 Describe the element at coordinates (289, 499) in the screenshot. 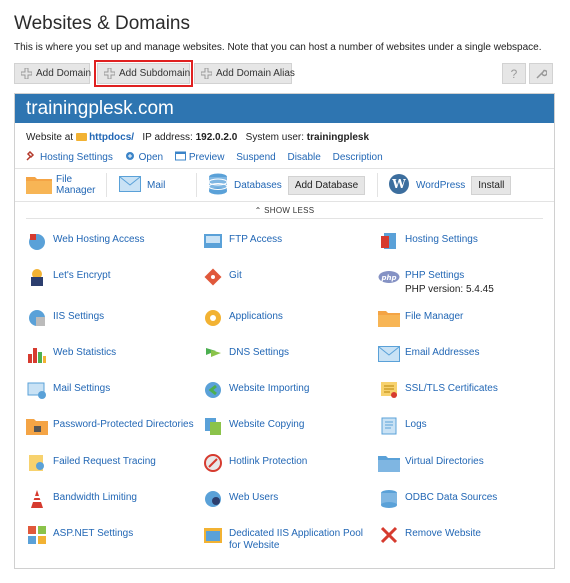

I see `tool-web-users: Web Users` at that location.